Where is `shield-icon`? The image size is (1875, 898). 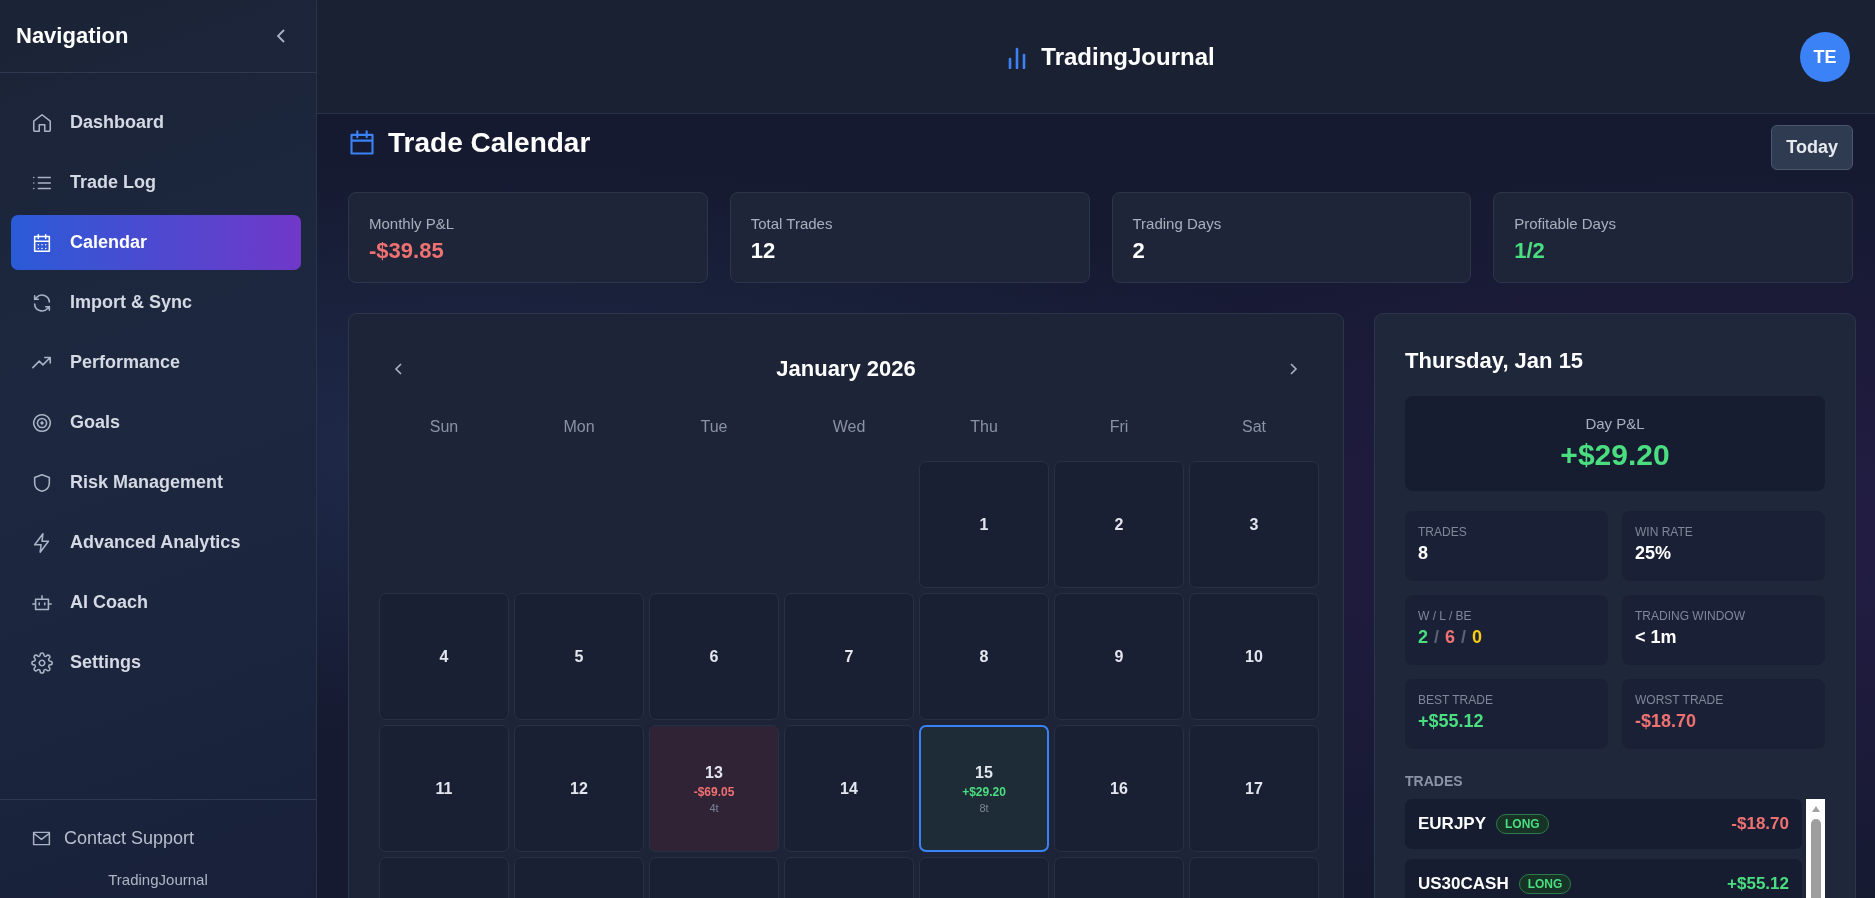 shield-icon is located at coordinates (42, 482).